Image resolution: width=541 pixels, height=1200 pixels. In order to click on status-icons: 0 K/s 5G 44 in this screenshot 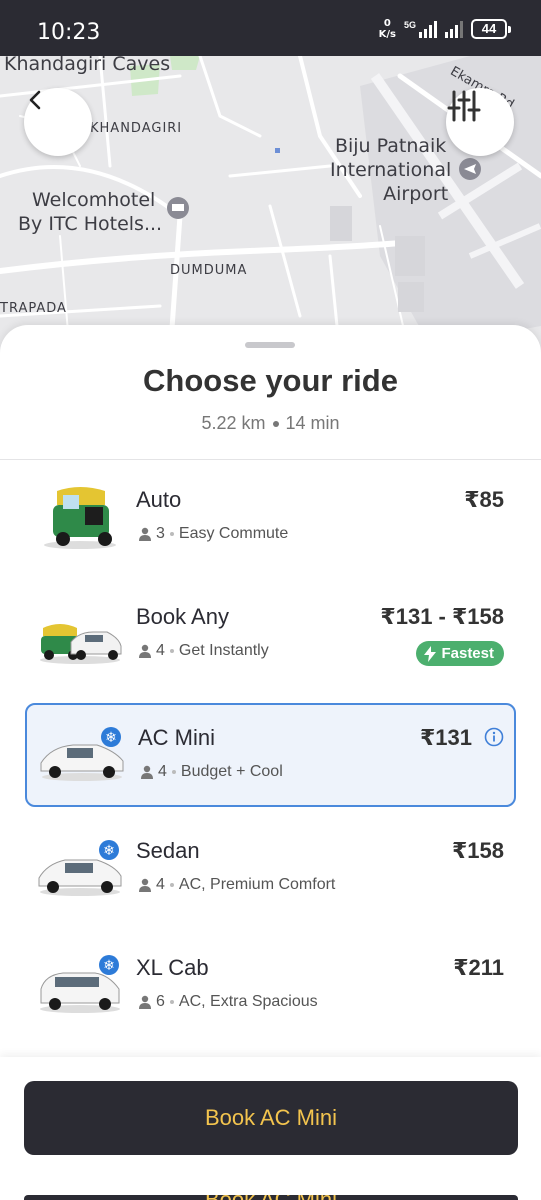, I will do `click(444, 29)`.